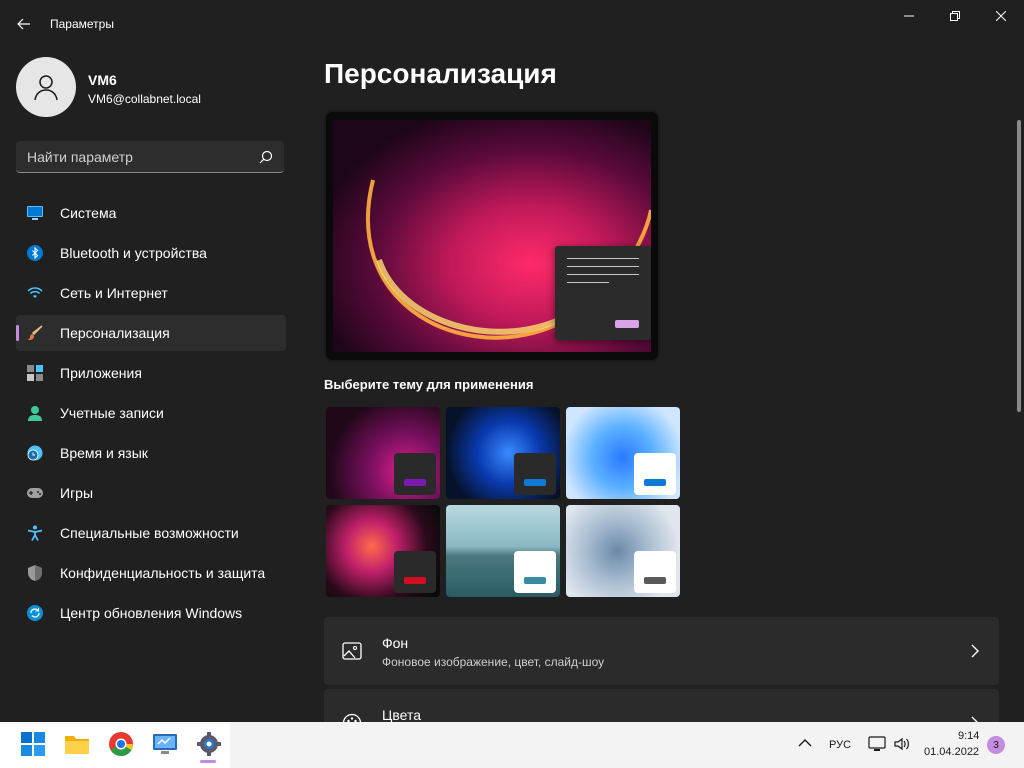  I want to click on user-name: VM6, so click(102, 80).